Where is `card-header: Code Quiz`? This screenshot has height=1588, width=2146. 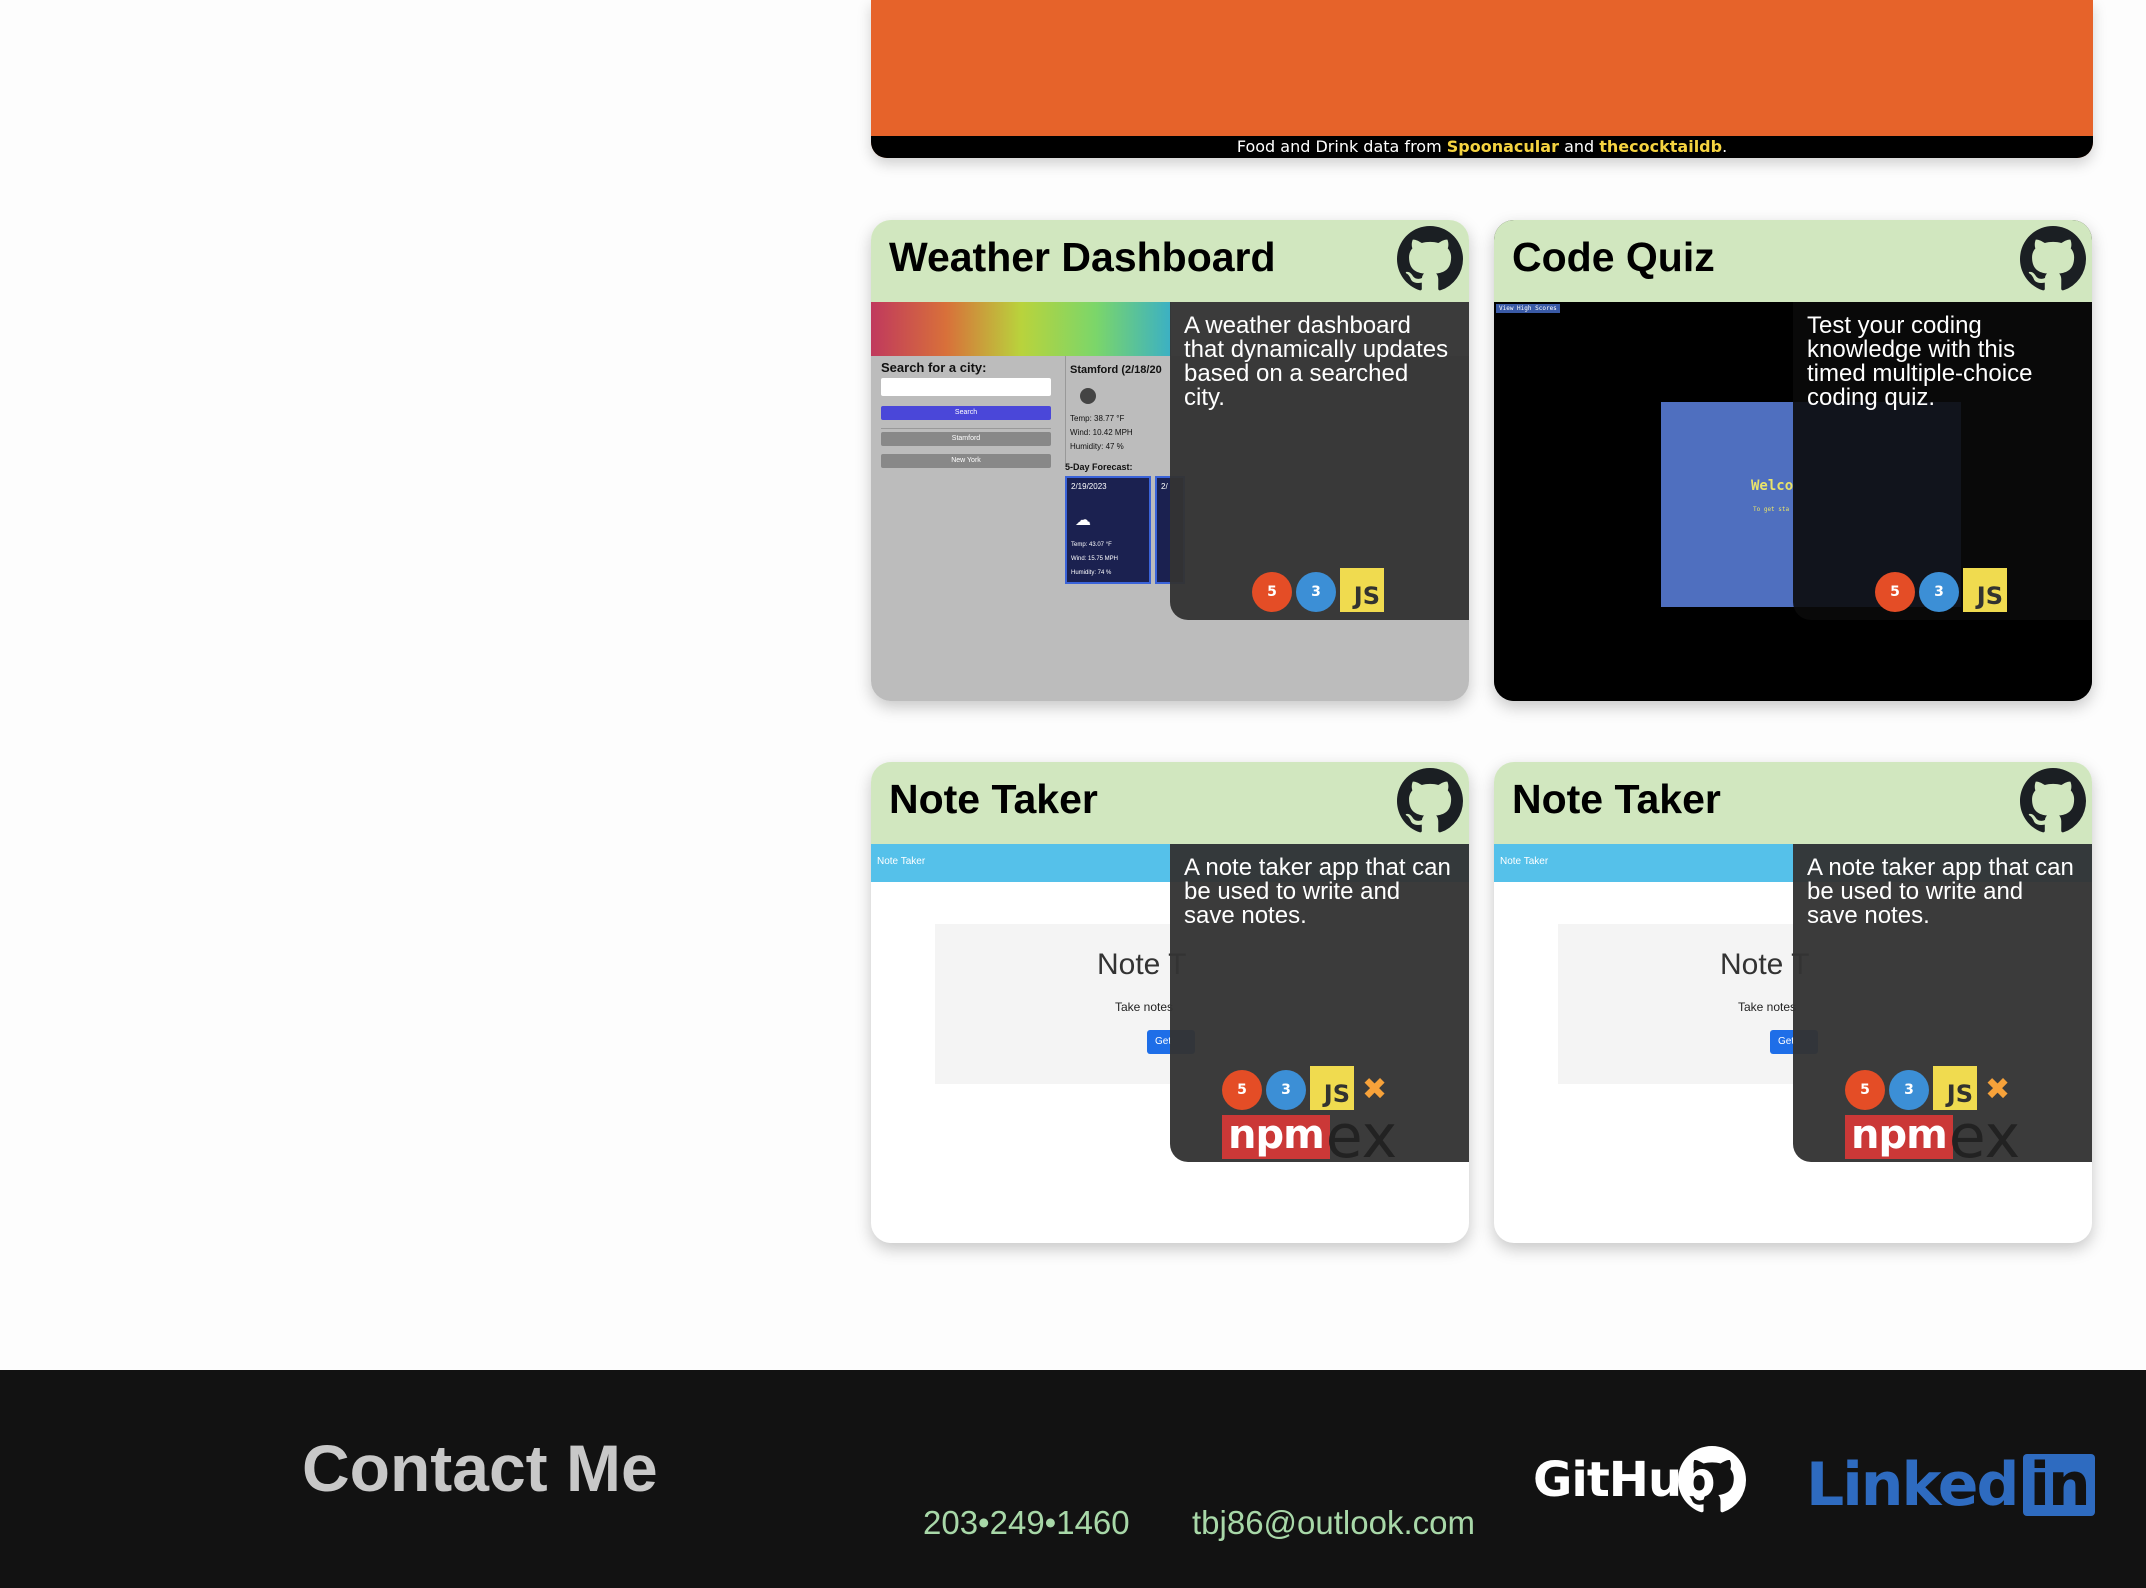 card-header: Code Quiz is located at coordinates (1793, 261).